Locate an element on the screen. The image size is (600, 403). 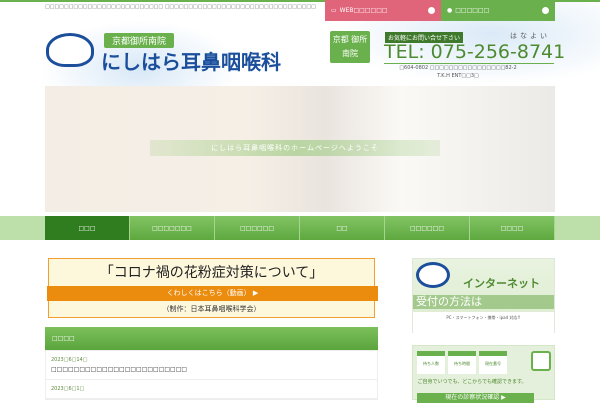
web-reservation-button: ▭ WEB□□□□□□ is located at coordinates (383, 10).